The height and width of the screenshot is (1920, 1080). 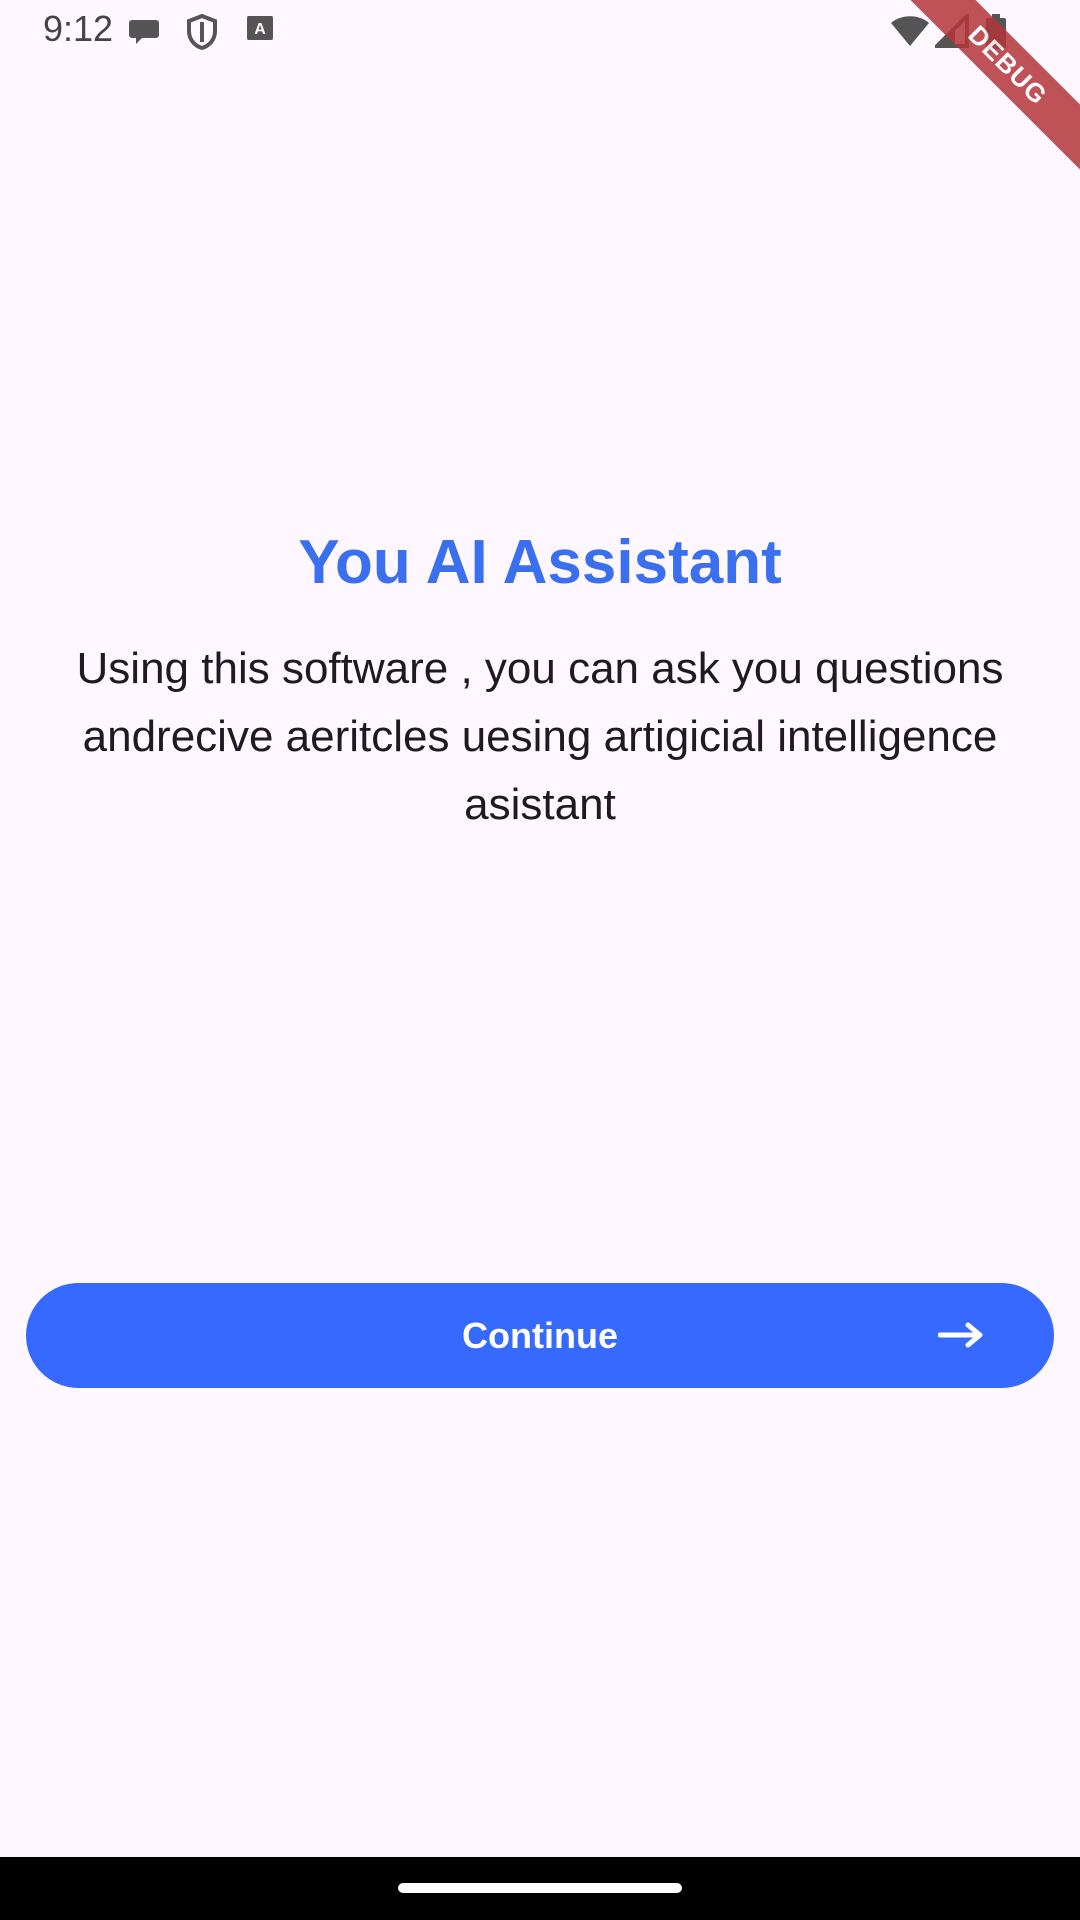 I want to click on shield-icon, so click(x=202, y=34).